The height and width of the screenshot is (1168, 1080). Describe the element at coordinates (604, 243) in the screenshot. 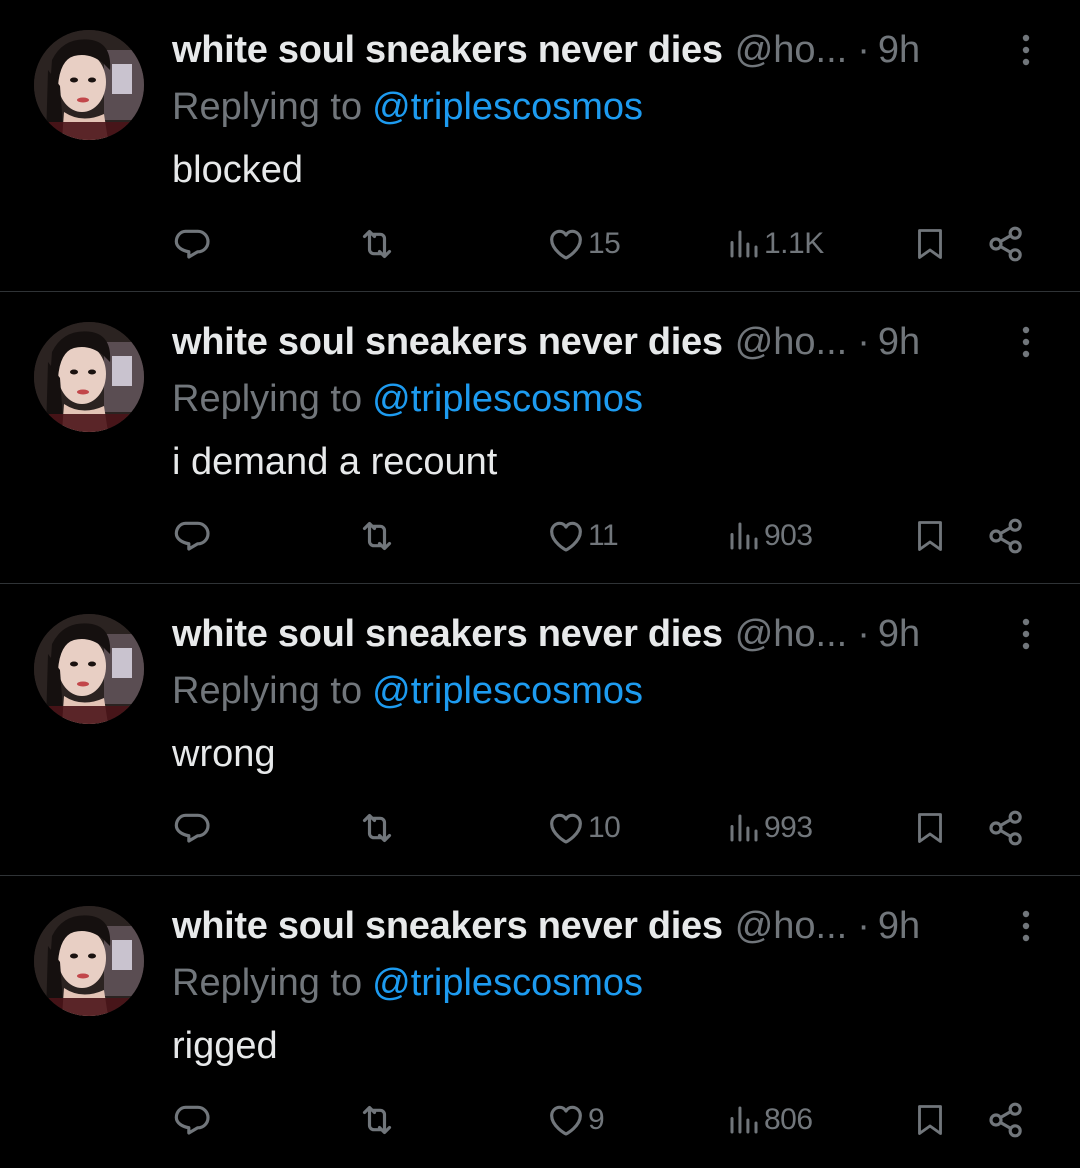

I see `like-count: 15` at that location.